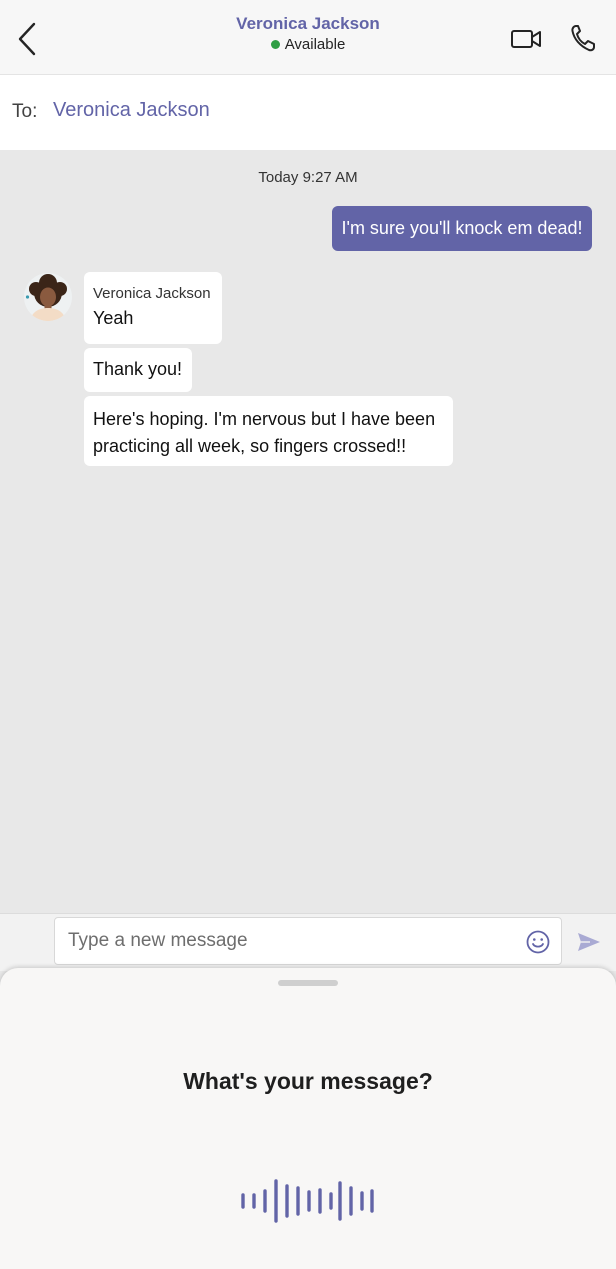 This screenshot has width=616, height=1269. I want to click on send-button, so click(589, 942).